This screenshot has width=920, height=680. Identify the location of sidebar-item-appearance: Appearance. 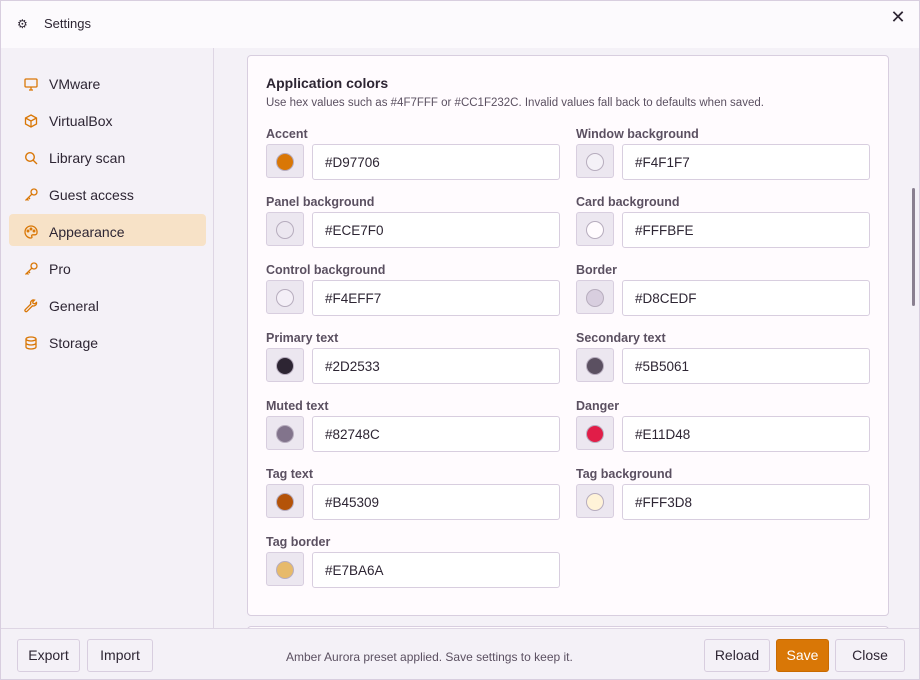
(107, 230).